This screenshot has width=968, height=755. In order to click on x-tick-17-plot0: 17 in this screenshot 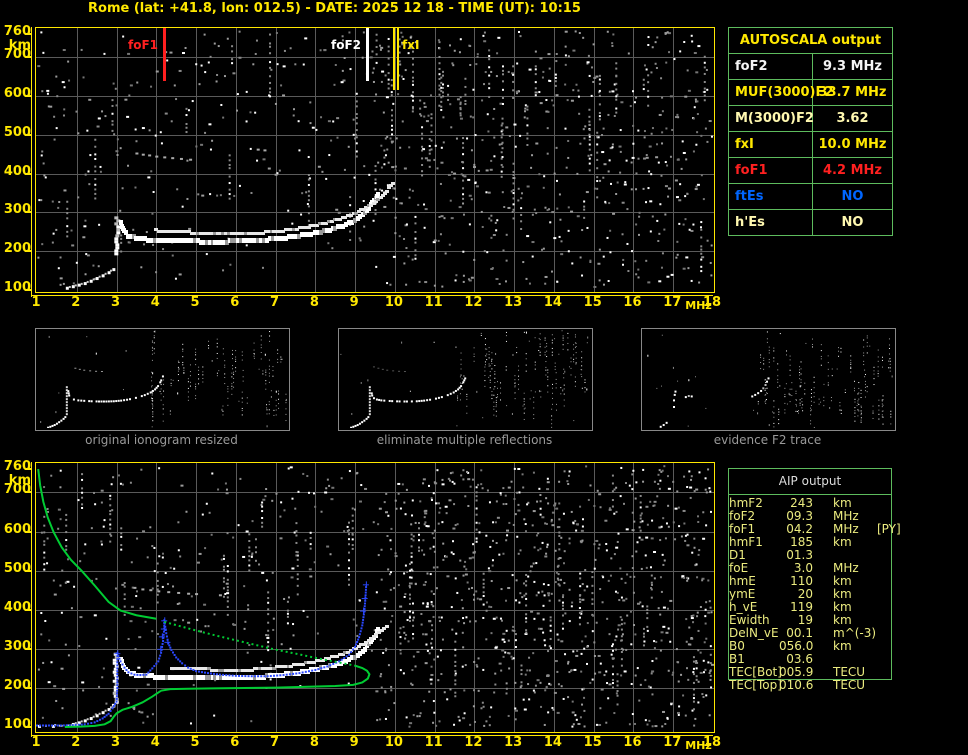, I will do `click(672, 302)`.